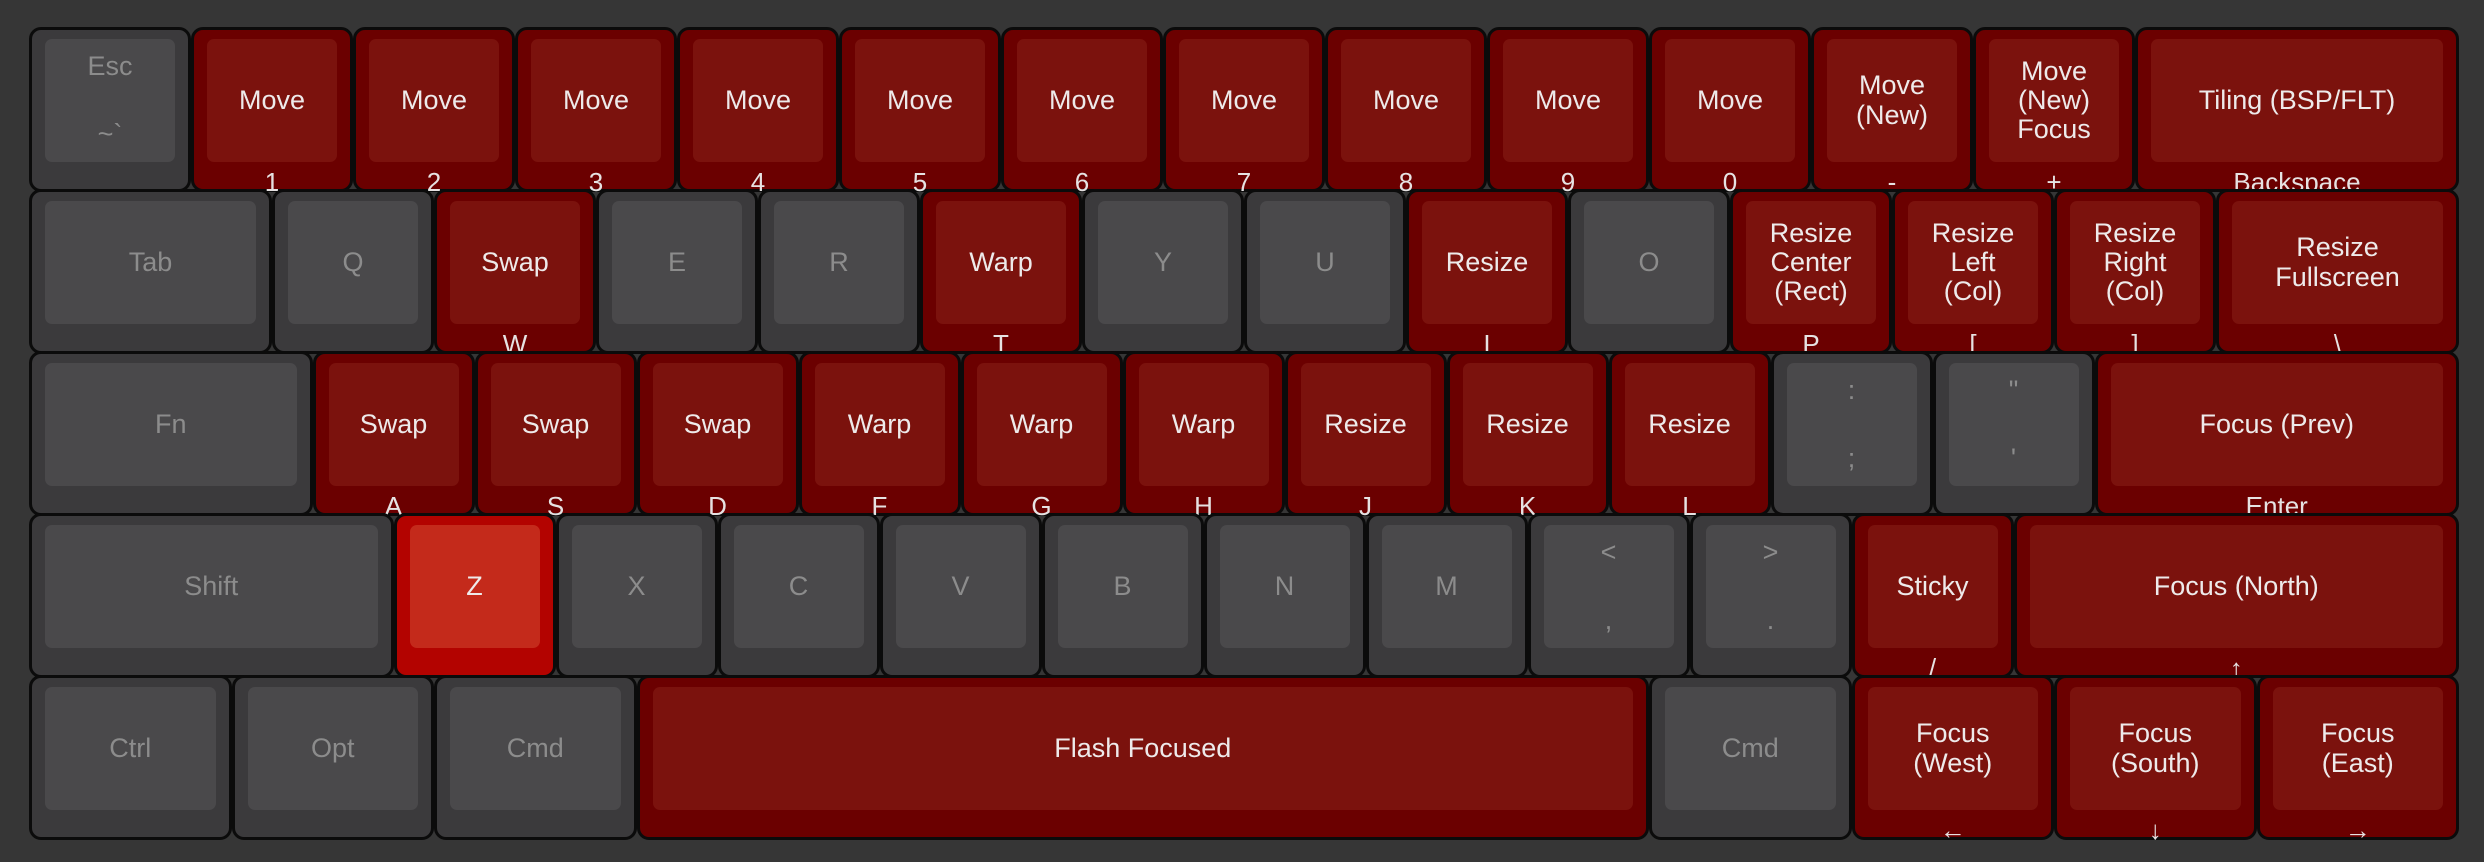 This screenshot has width=2484, height=862. Describe the element at coordinates (1446, 595) in the screenshot. I see `key-m: M` at that location.